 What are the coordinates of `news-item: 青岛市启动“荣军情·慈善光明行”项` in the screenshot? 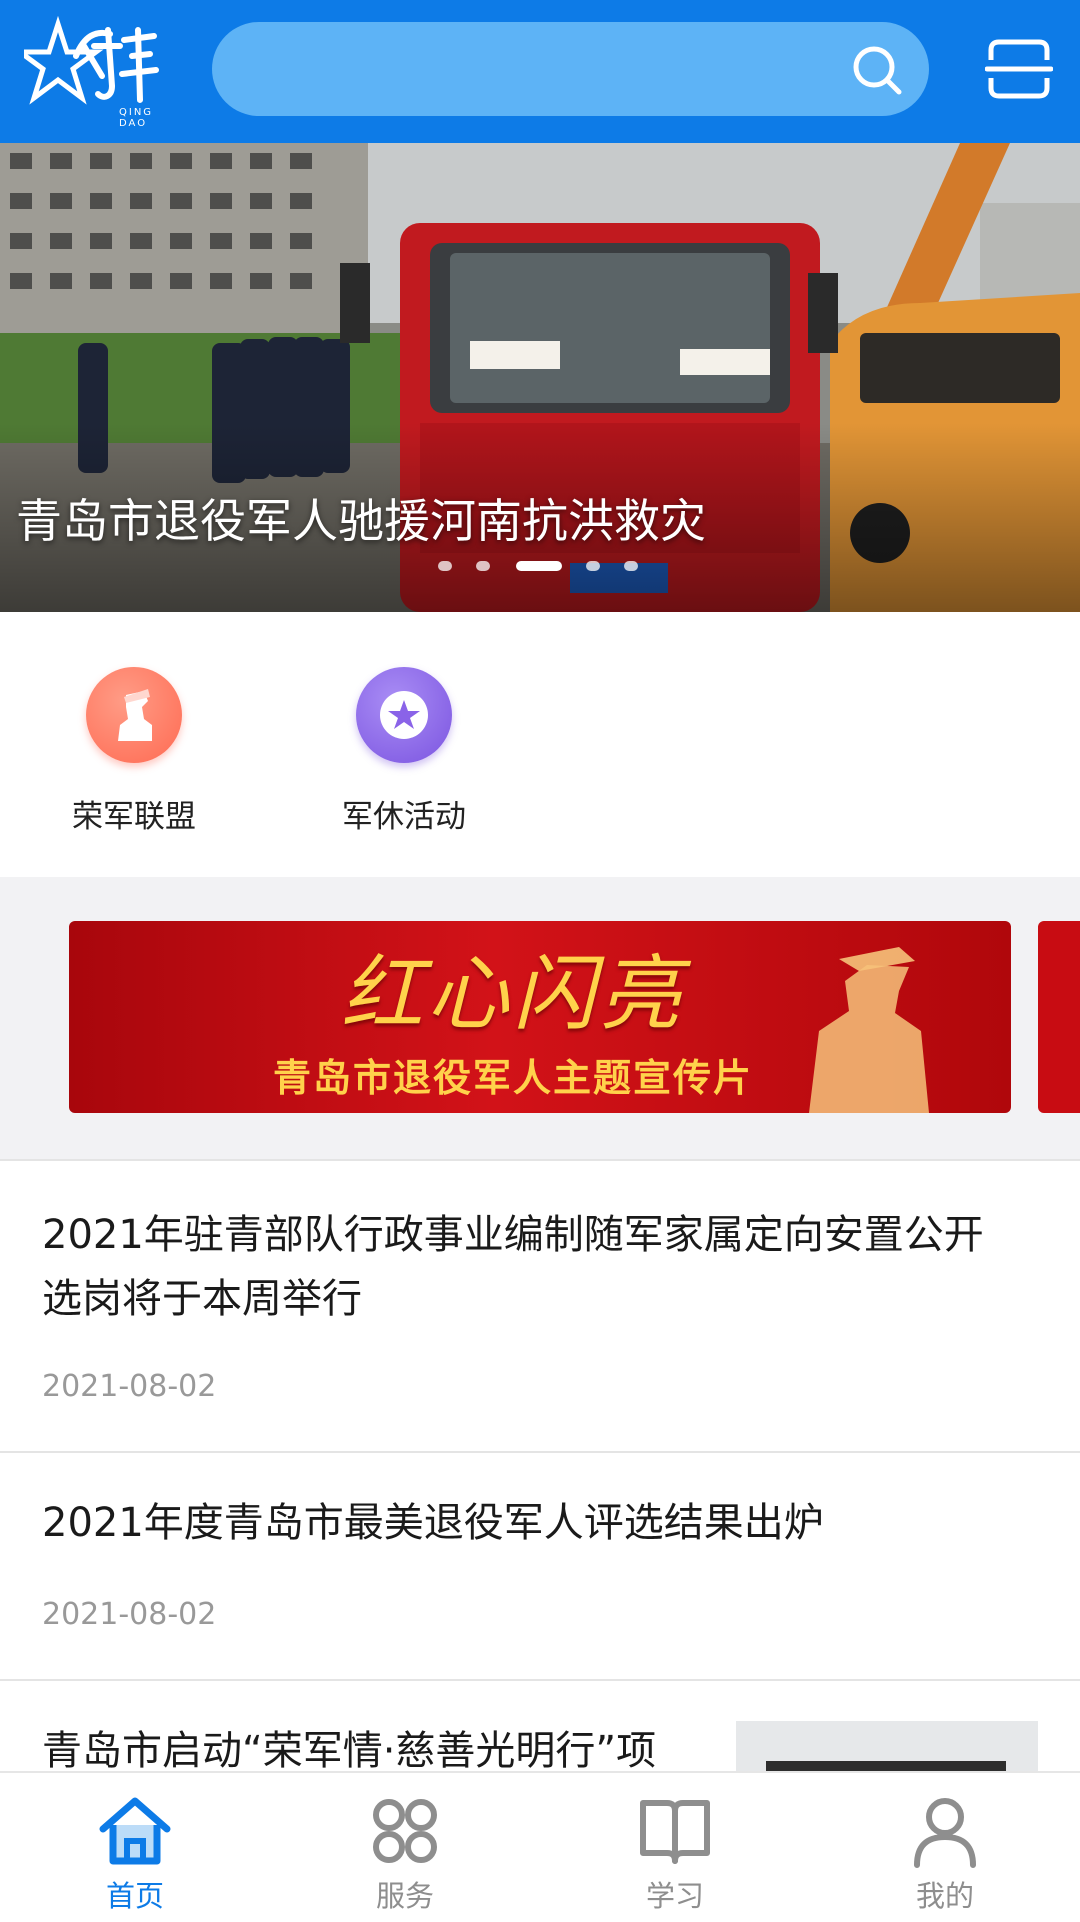 It's located at (540, 1726).